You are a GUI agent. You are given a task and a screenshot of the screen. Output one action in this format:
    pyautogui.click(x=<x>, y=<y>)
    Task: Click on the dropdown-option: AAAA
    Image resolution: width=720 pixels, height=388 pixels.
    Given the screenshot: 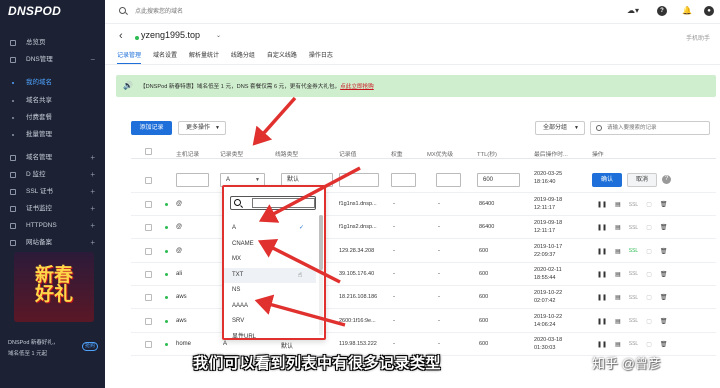 What is the action you would take?
    pyautogui.click(x=270, y=306)
    